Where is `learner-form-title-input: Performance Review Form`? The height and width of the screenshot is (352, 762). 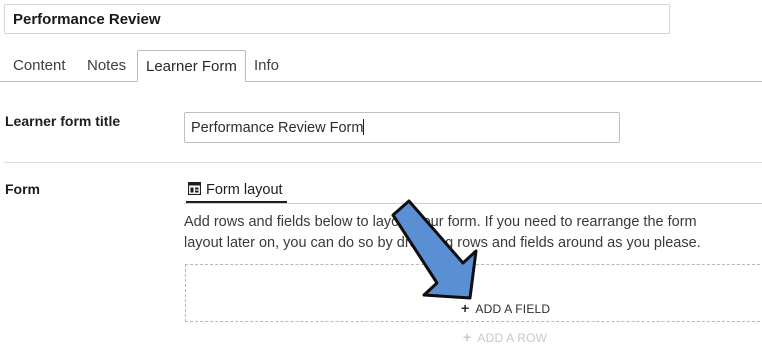 learner-form-title-input: Performance Review Form is located at coordinates (402, 127).